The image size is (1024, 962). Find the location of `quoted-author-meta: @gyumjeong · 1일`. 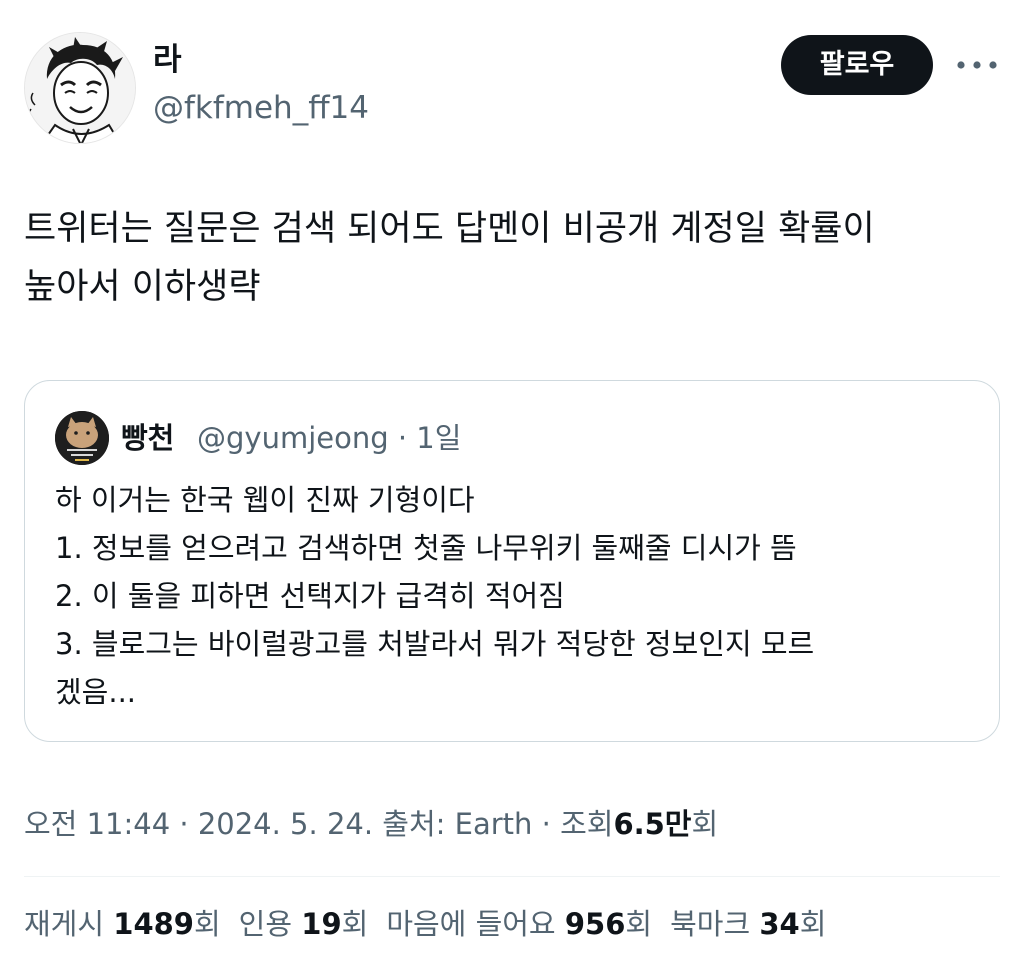

quoted-author-meta: @gyumjeong · 1일 is located at coordinates (329, 438).